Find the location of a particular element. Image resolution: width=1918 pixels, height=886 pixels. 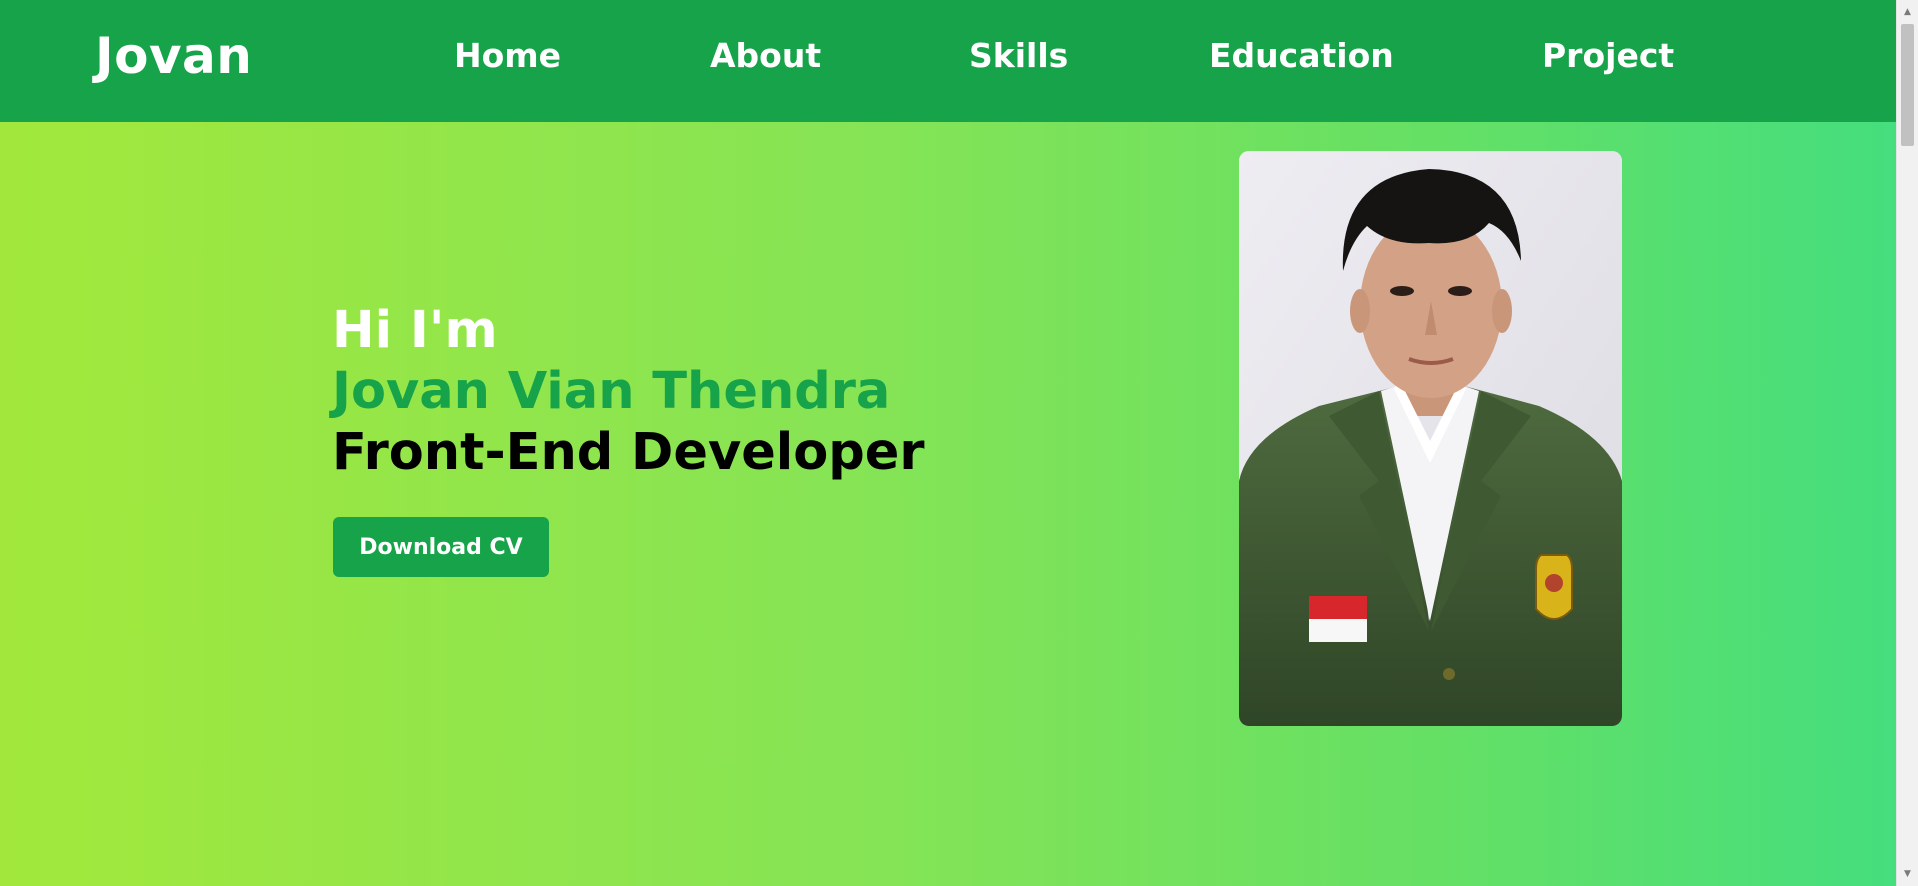

nav-education: Education is located at coordinates (1301, 56).